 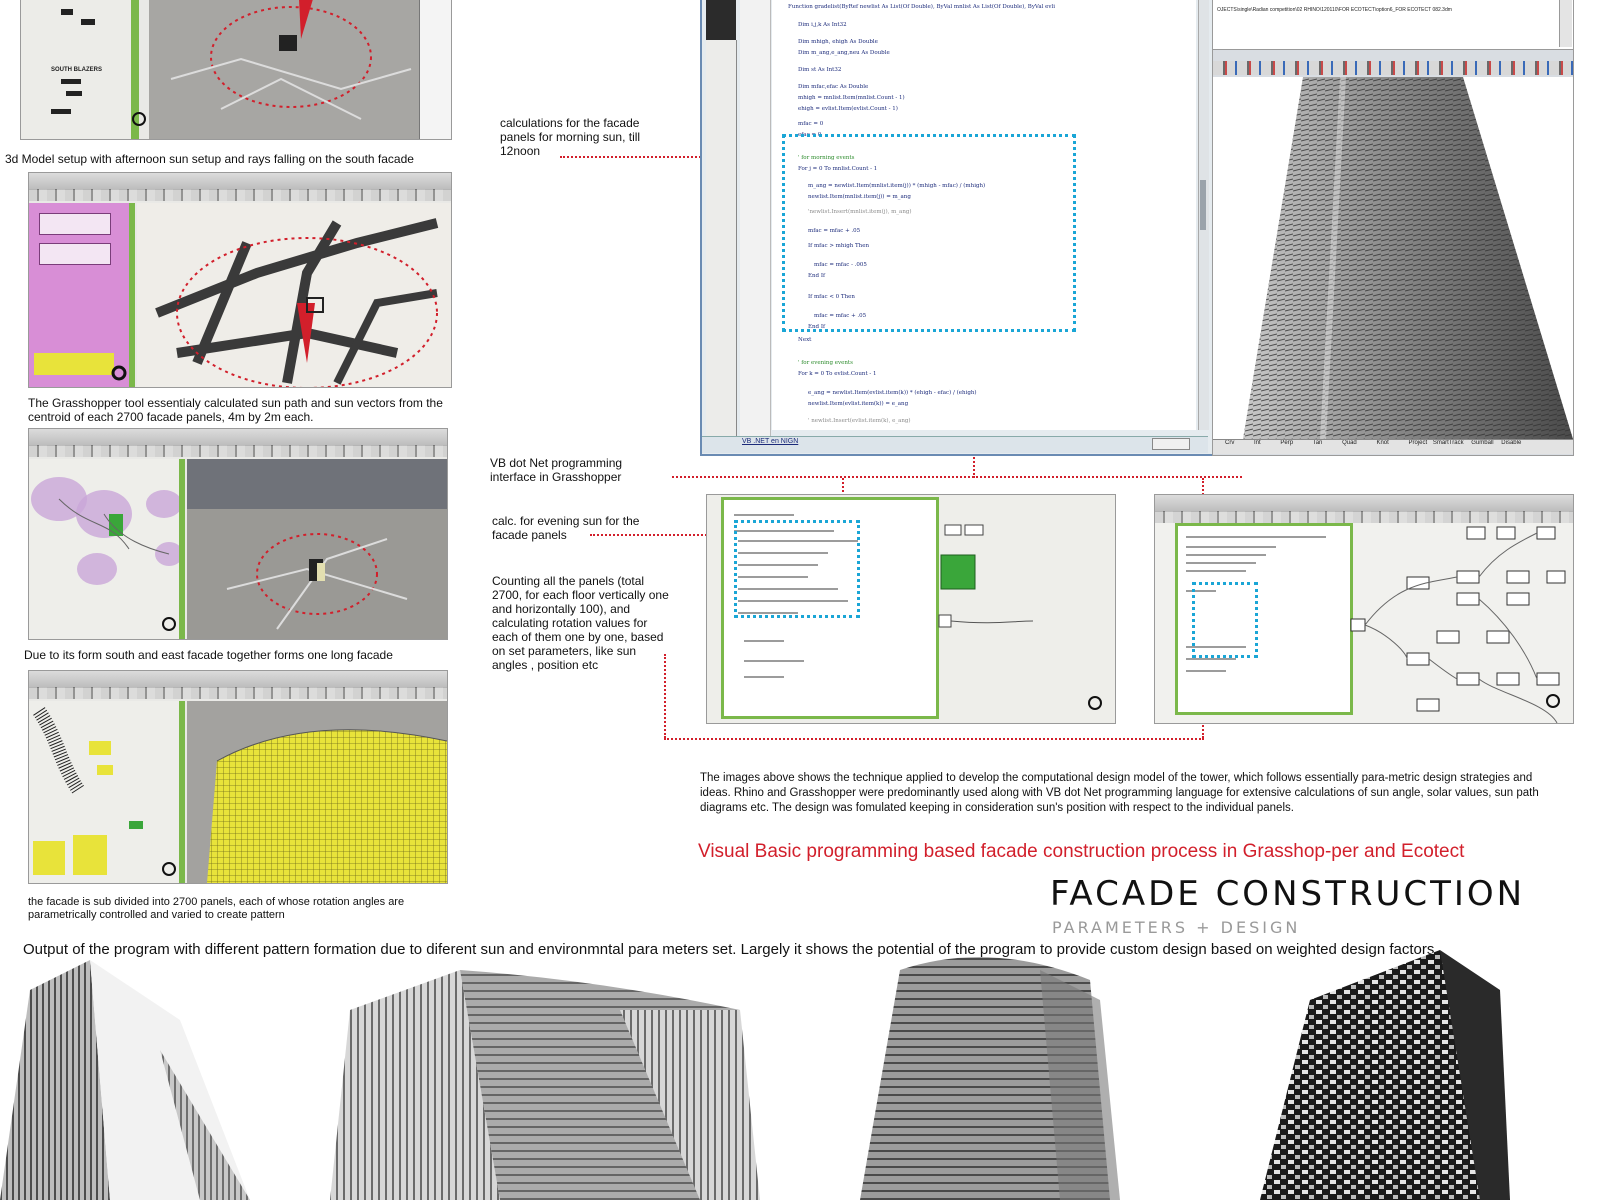 I want to click on code-line: ehigh = evlist.Item(evlist.Count - 1), so click(x=848, y=109).